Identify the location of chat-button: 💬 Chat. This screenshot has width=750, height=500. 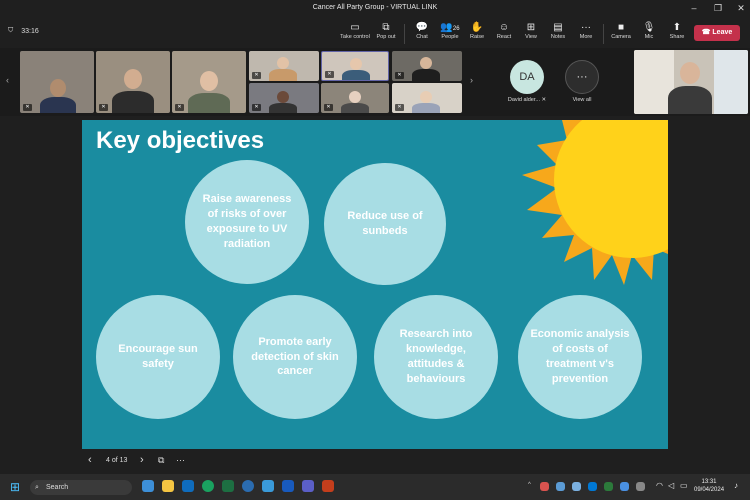
(422, 31).